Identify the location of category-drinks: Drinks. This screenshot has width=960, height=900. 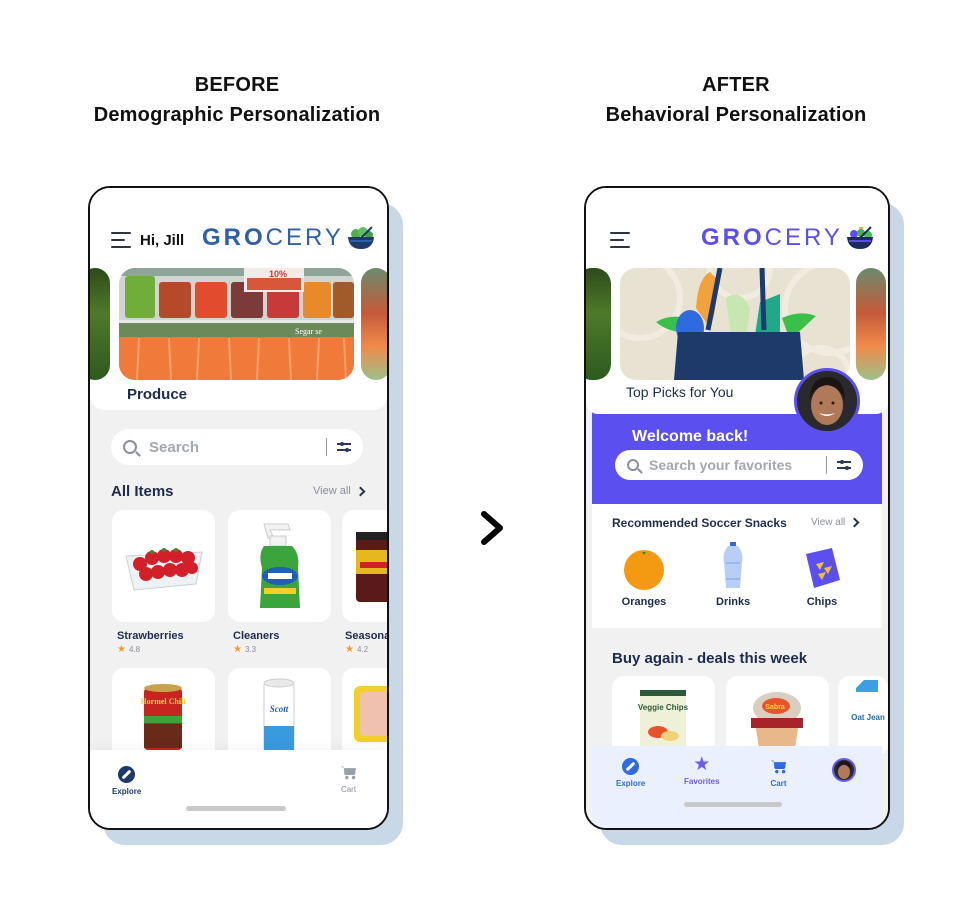
(733, 574).